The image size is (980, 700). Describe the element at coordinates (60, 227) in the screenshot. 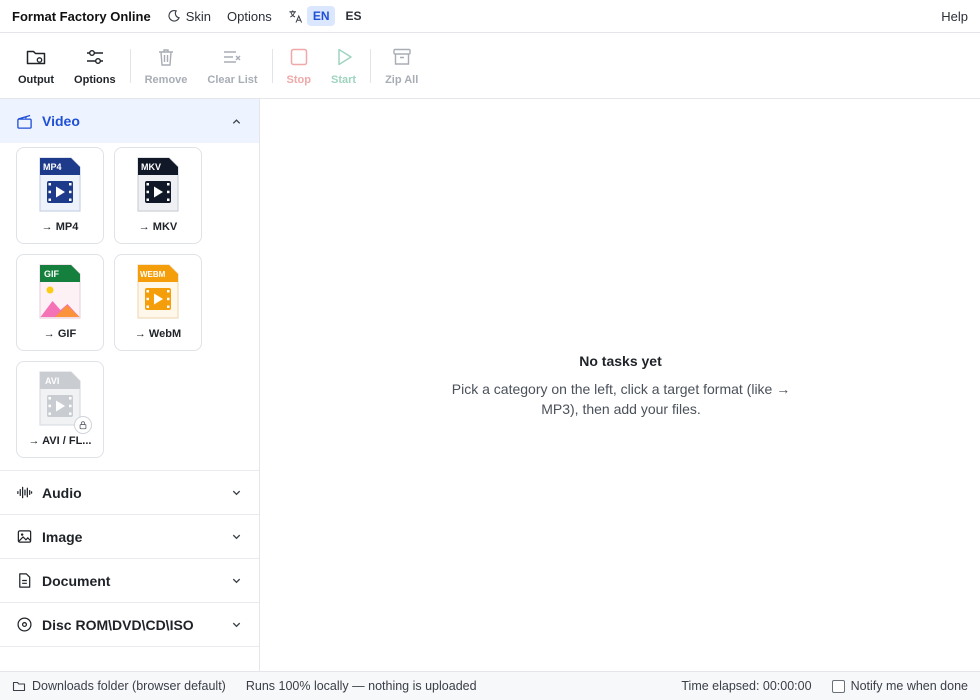

I see `format-label: → MP4` at that location.